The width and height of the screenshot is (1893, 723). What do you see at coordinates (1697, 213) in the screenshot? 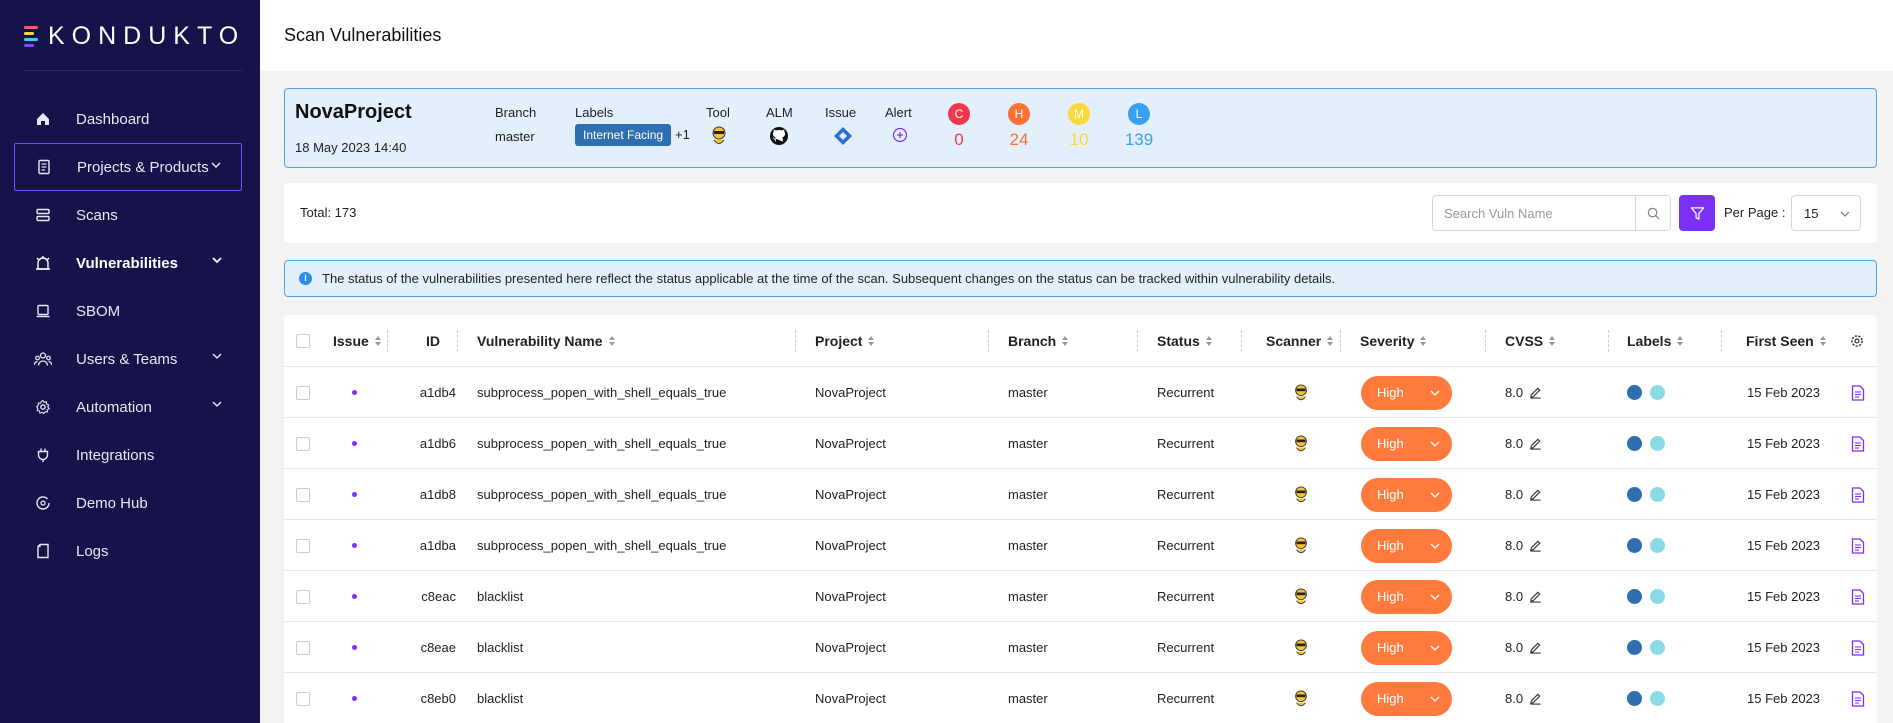
I see `filter-button` at bounding box center [1697, 213].